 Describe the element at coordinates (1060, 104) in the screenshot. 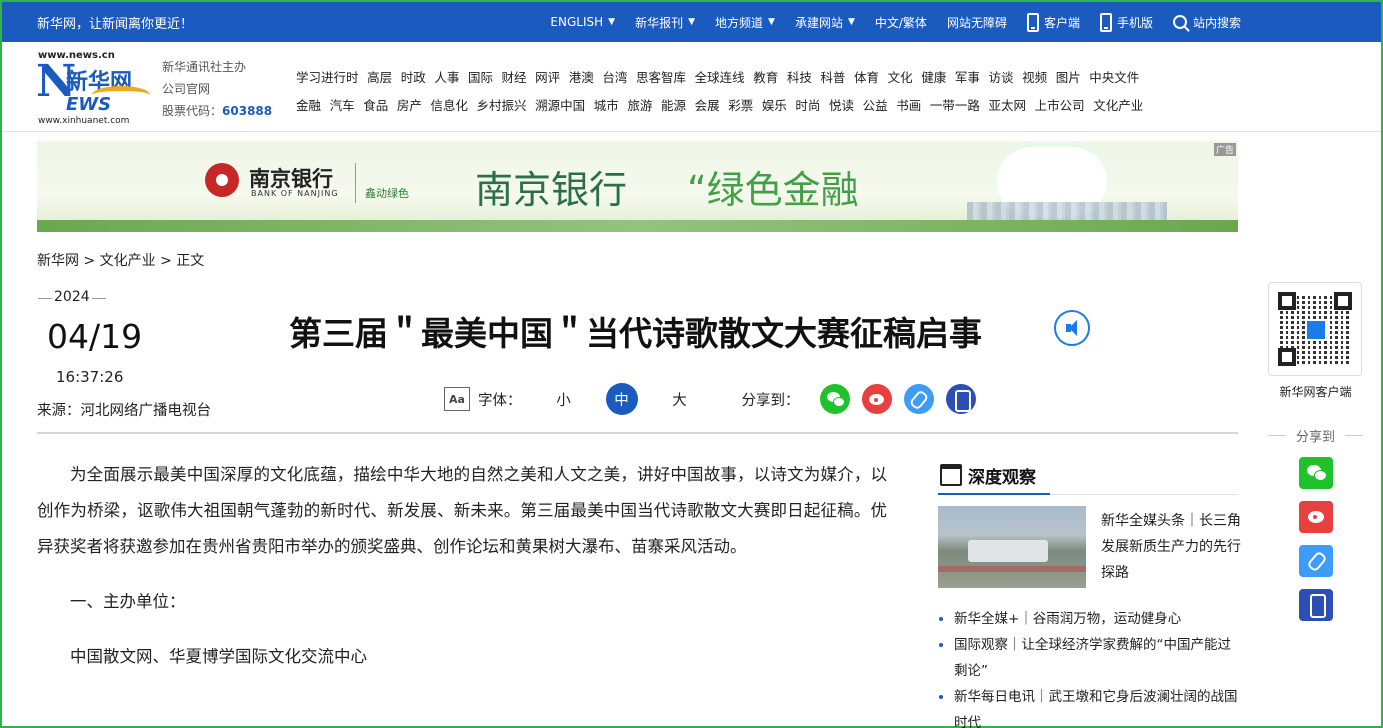

I see `channel-link: 上市公司` at that location.